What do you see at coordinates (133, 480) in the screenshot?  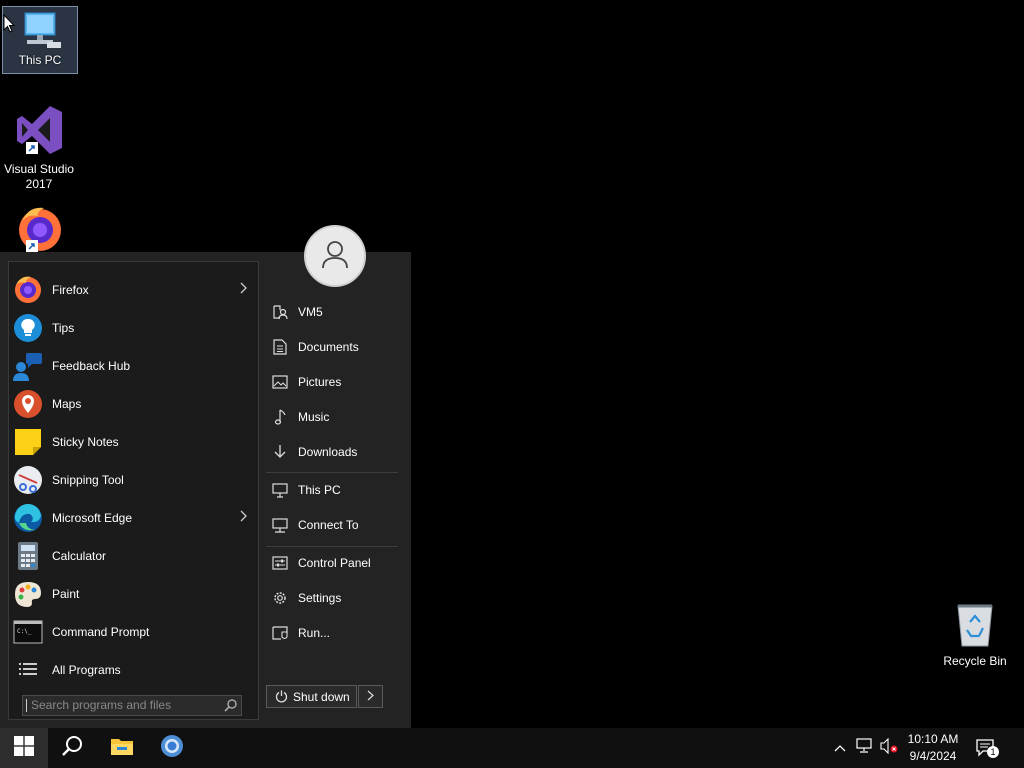 I see `program-snipping-tool: Snipping Tool` at bounding box center [133, 480].